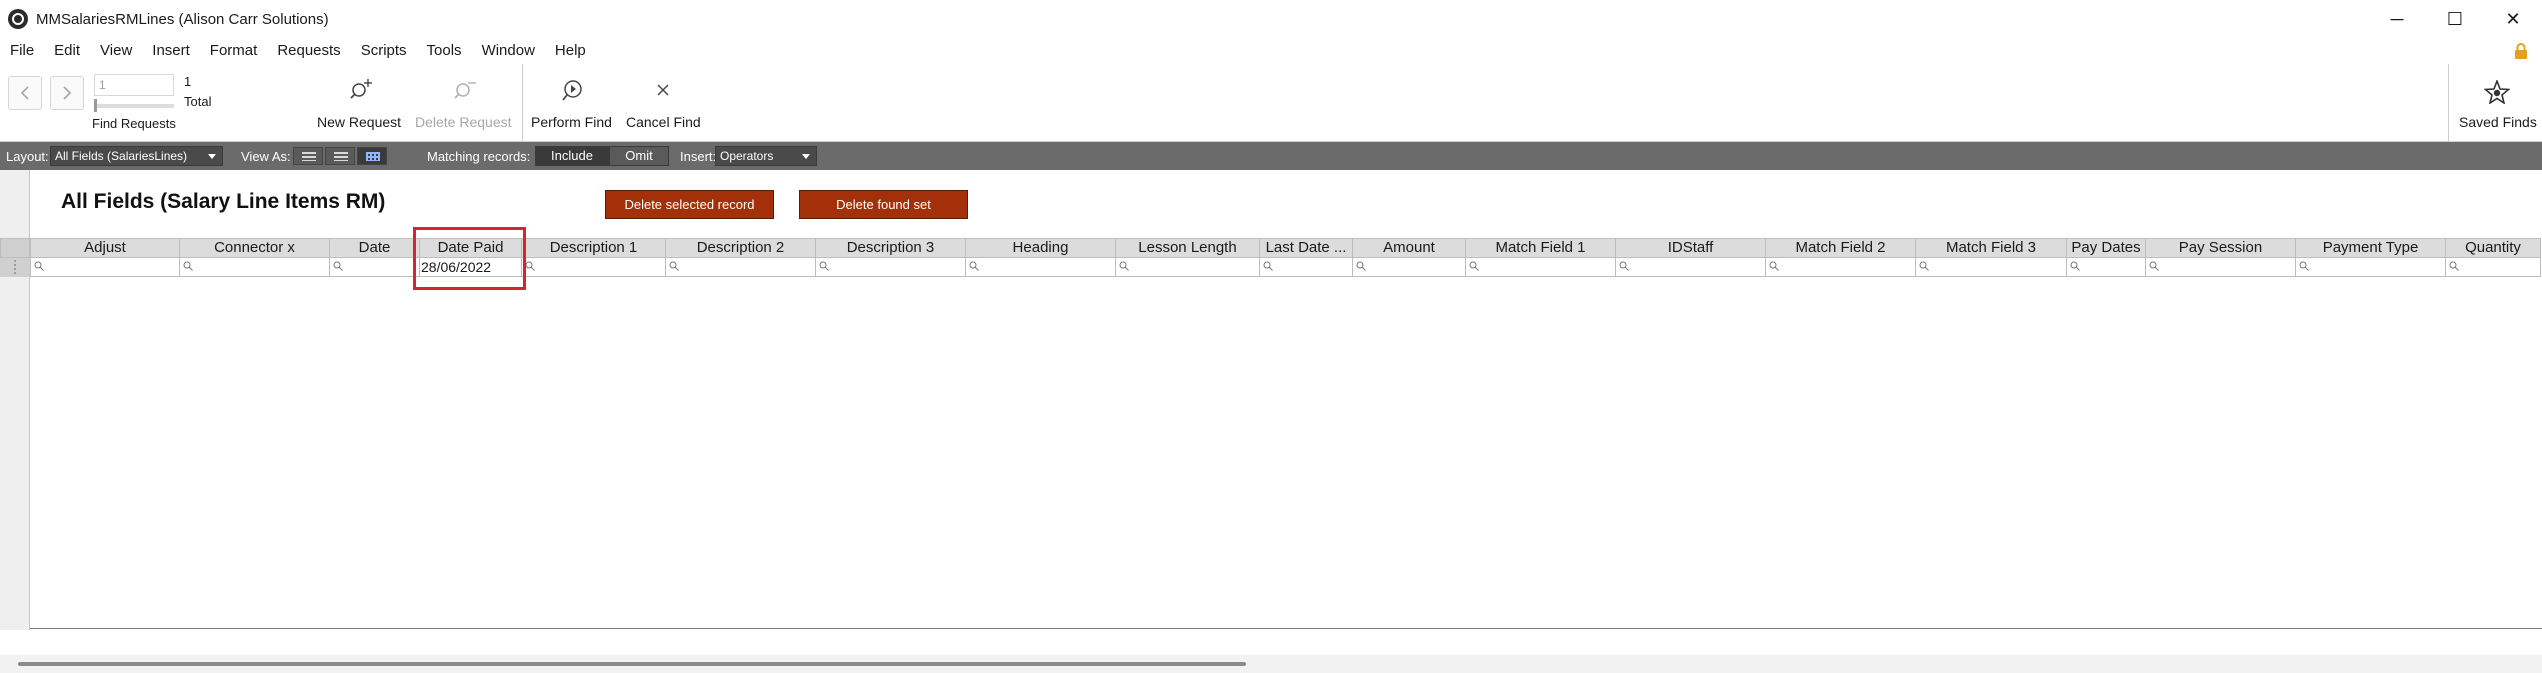  What do you see at coordinates (2448, 103) in the screenshot?
I see `toolbar-divider-right` at bounding box center [2448, 103].